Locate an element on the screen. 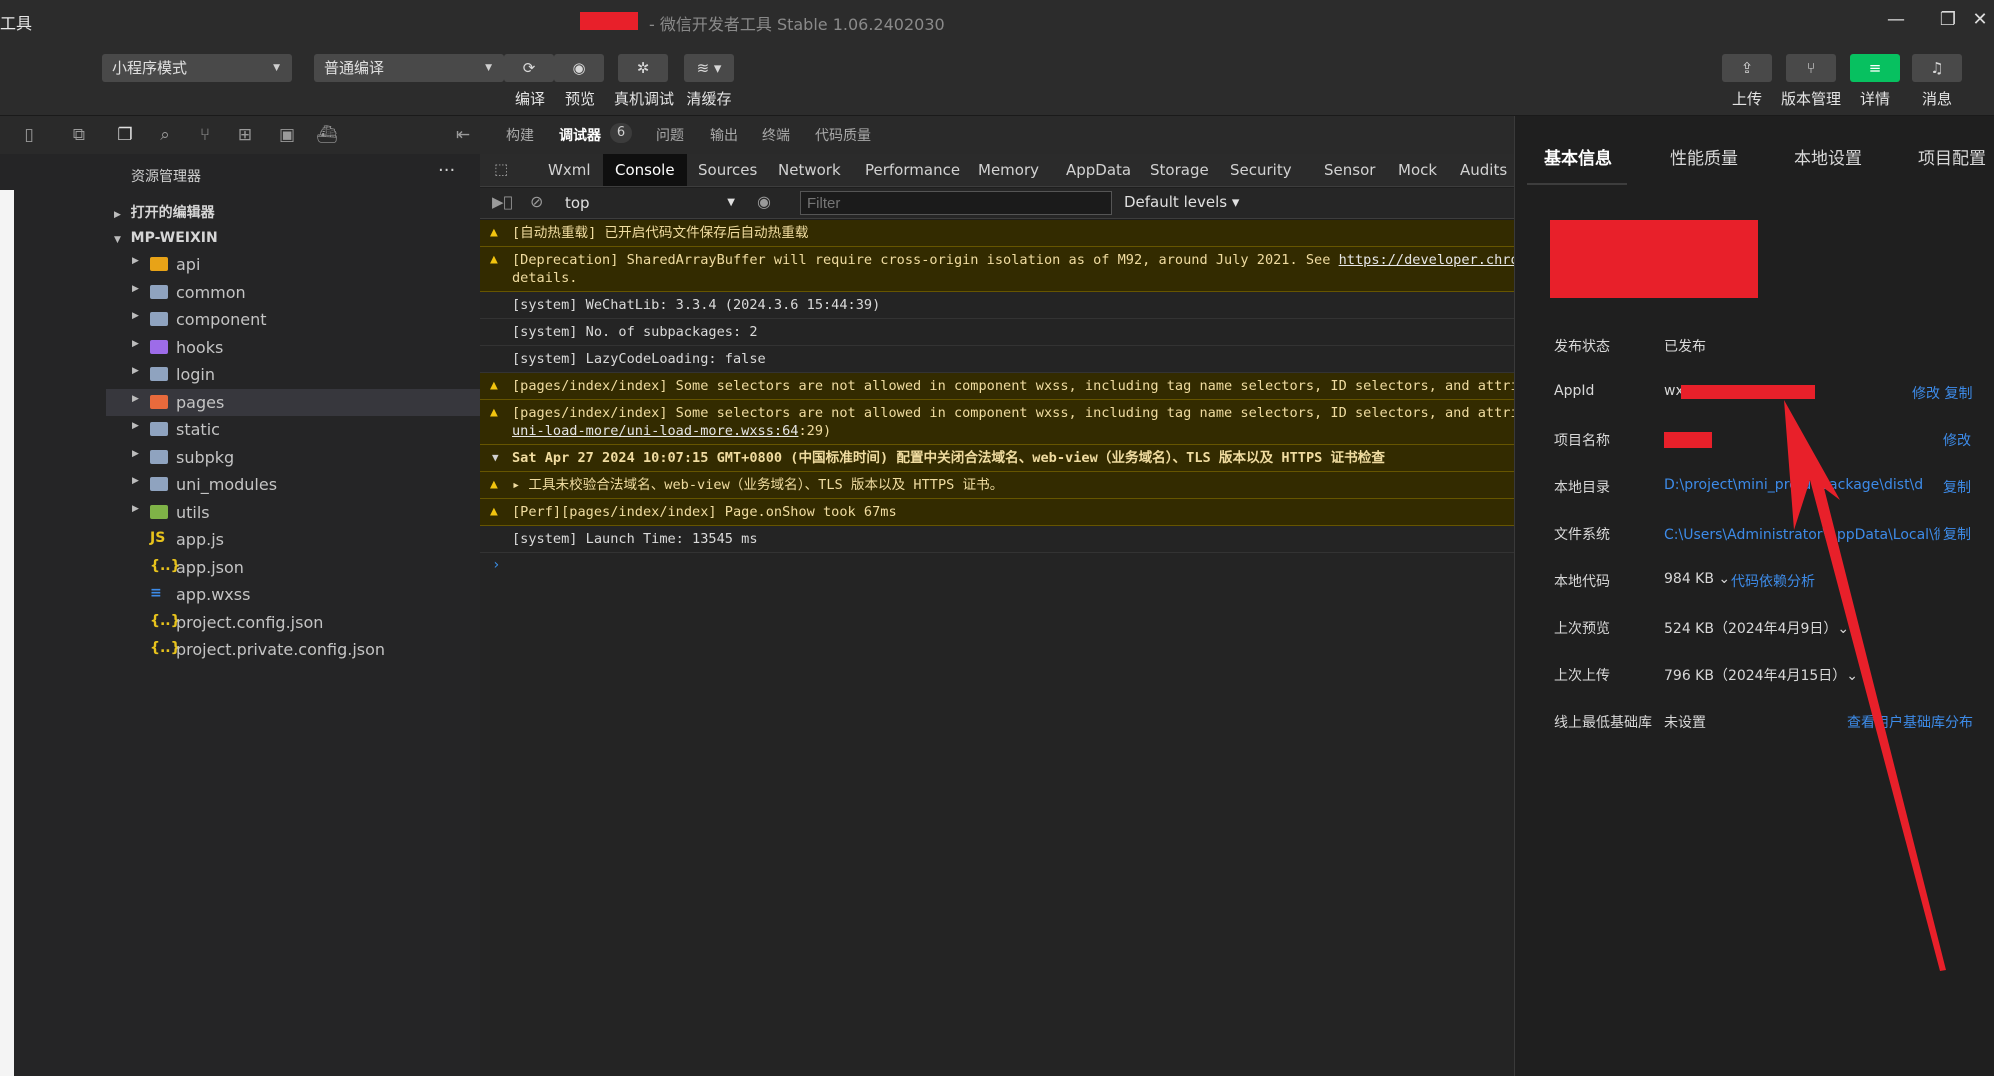  collapse-panel-icon: ⇤ is located at coordinates (463, 135).